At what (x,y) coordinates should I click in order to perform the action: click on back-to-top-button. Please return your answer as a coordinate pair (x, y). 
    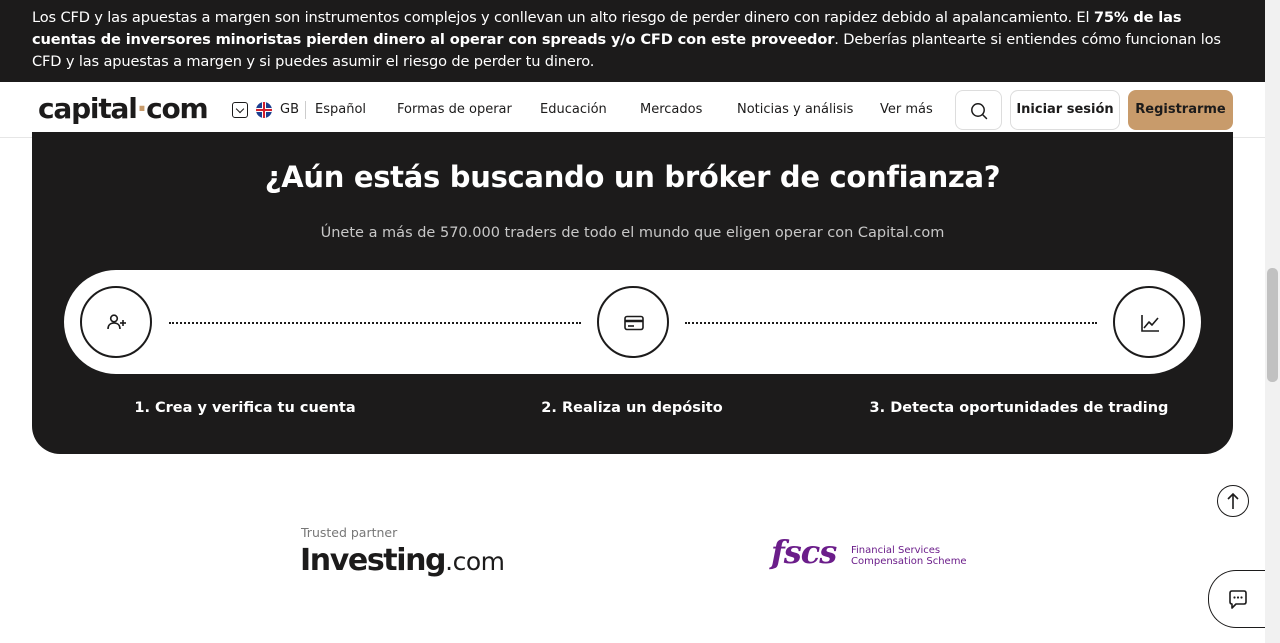
    Looking at the image, I should click on (1233, 501).